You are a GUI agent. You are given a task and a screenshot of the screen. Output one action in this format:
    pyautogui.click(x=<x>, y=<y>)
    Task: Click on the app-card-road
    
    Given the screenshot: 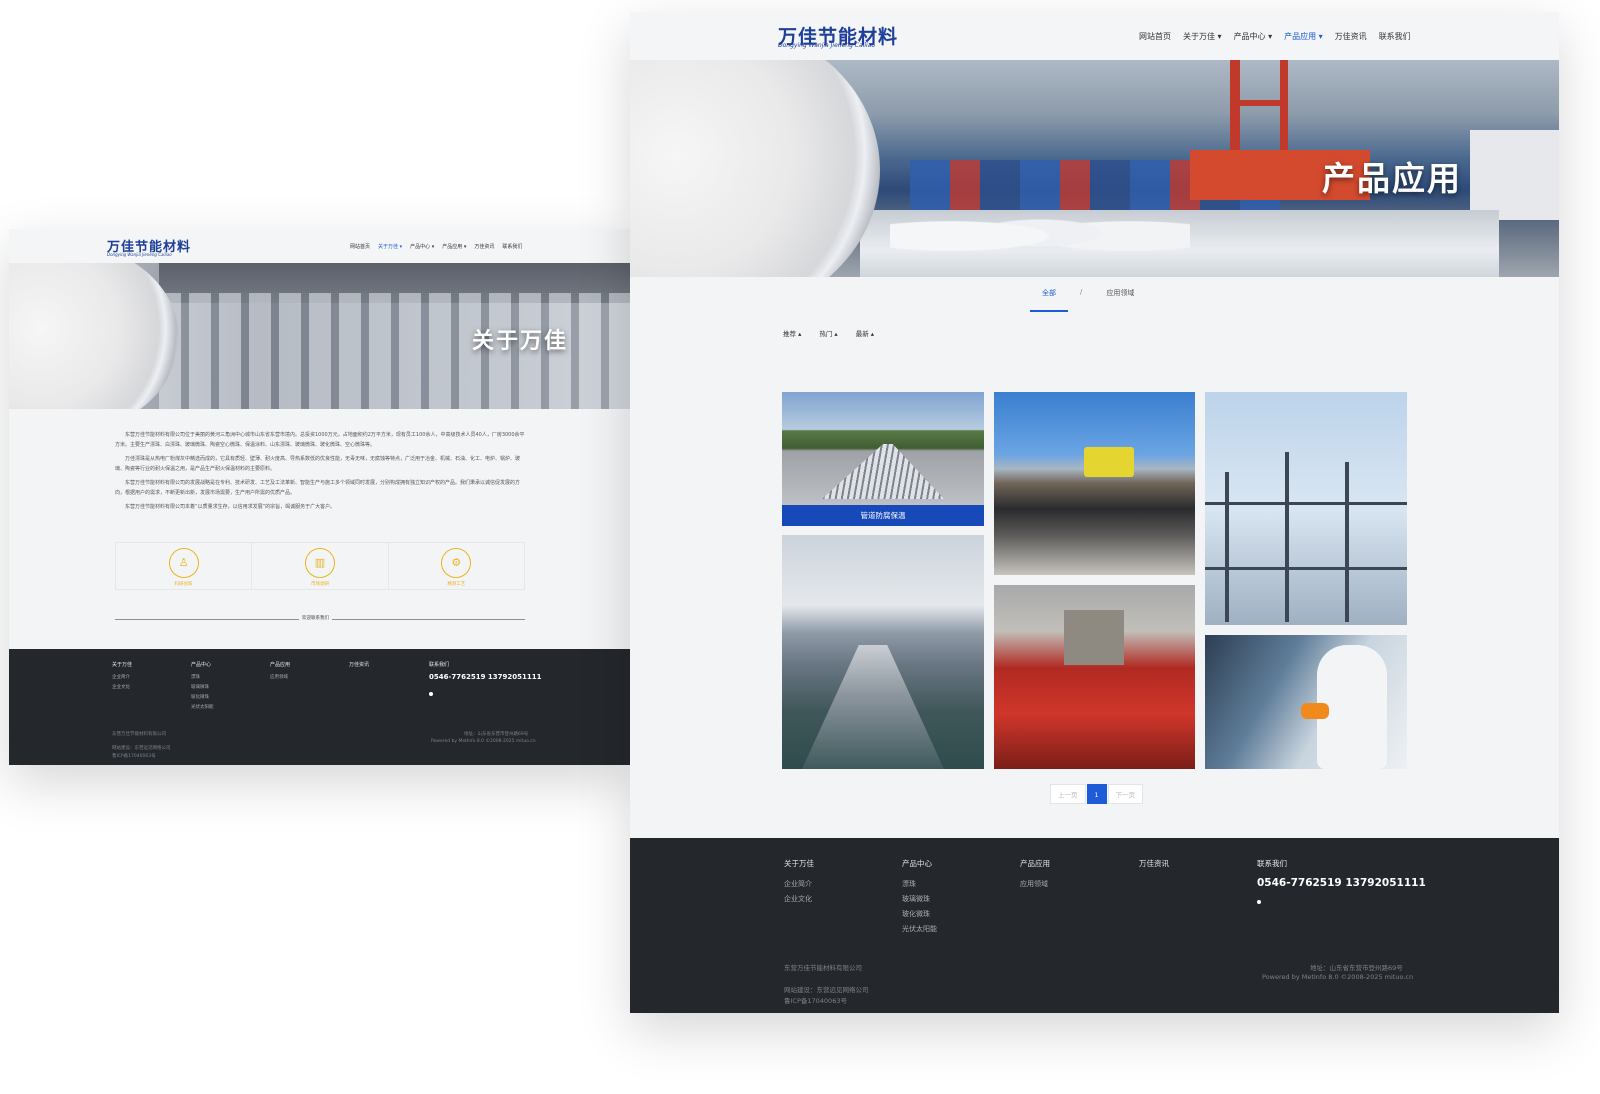 What is the action you would take?
    pyautogui.click(x=1094, y=483)
    